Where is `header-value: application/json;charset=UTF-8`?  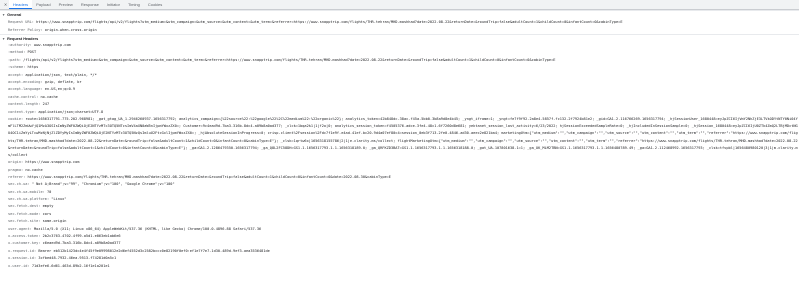
header-value: application/json;charset=UTF-8 is located at coordinates (71, 111).